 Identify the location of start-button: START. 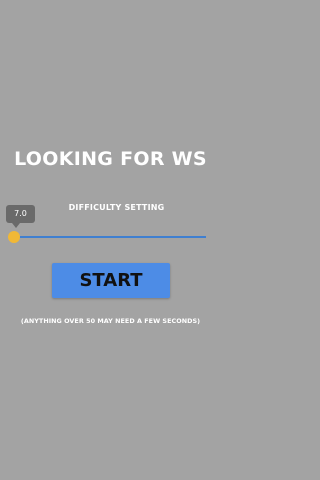
(111, 280).